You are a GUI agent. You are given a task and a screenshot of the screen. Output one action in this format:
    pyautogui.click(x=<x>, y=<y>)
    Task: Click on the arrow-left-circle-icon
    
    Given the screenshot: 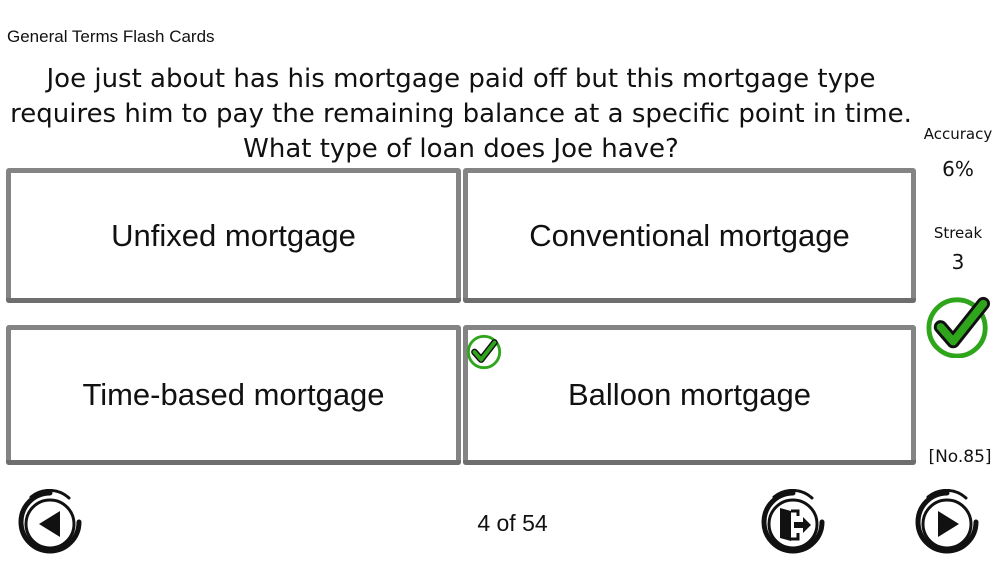 What is the action you would take?
    pyautogui.click(x=50, y=521)
    